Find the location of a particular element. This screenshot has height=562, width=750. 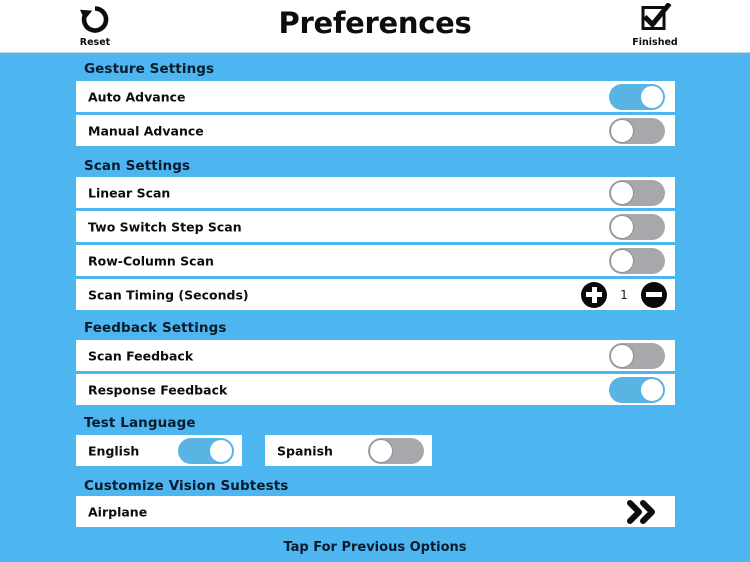

row-scan-timing: Scan Timing (Seconds) 1 is located at coordinates (375, 294).